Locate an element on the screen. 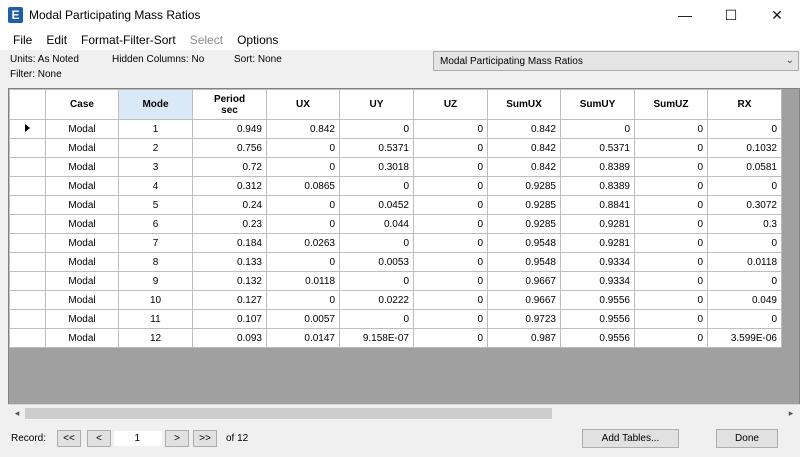 The width and height of the screenshot is (800, 457). table-select-dropdown: Modal Participating Mass Ratios ⌄ is located at coordinates (616, 61).